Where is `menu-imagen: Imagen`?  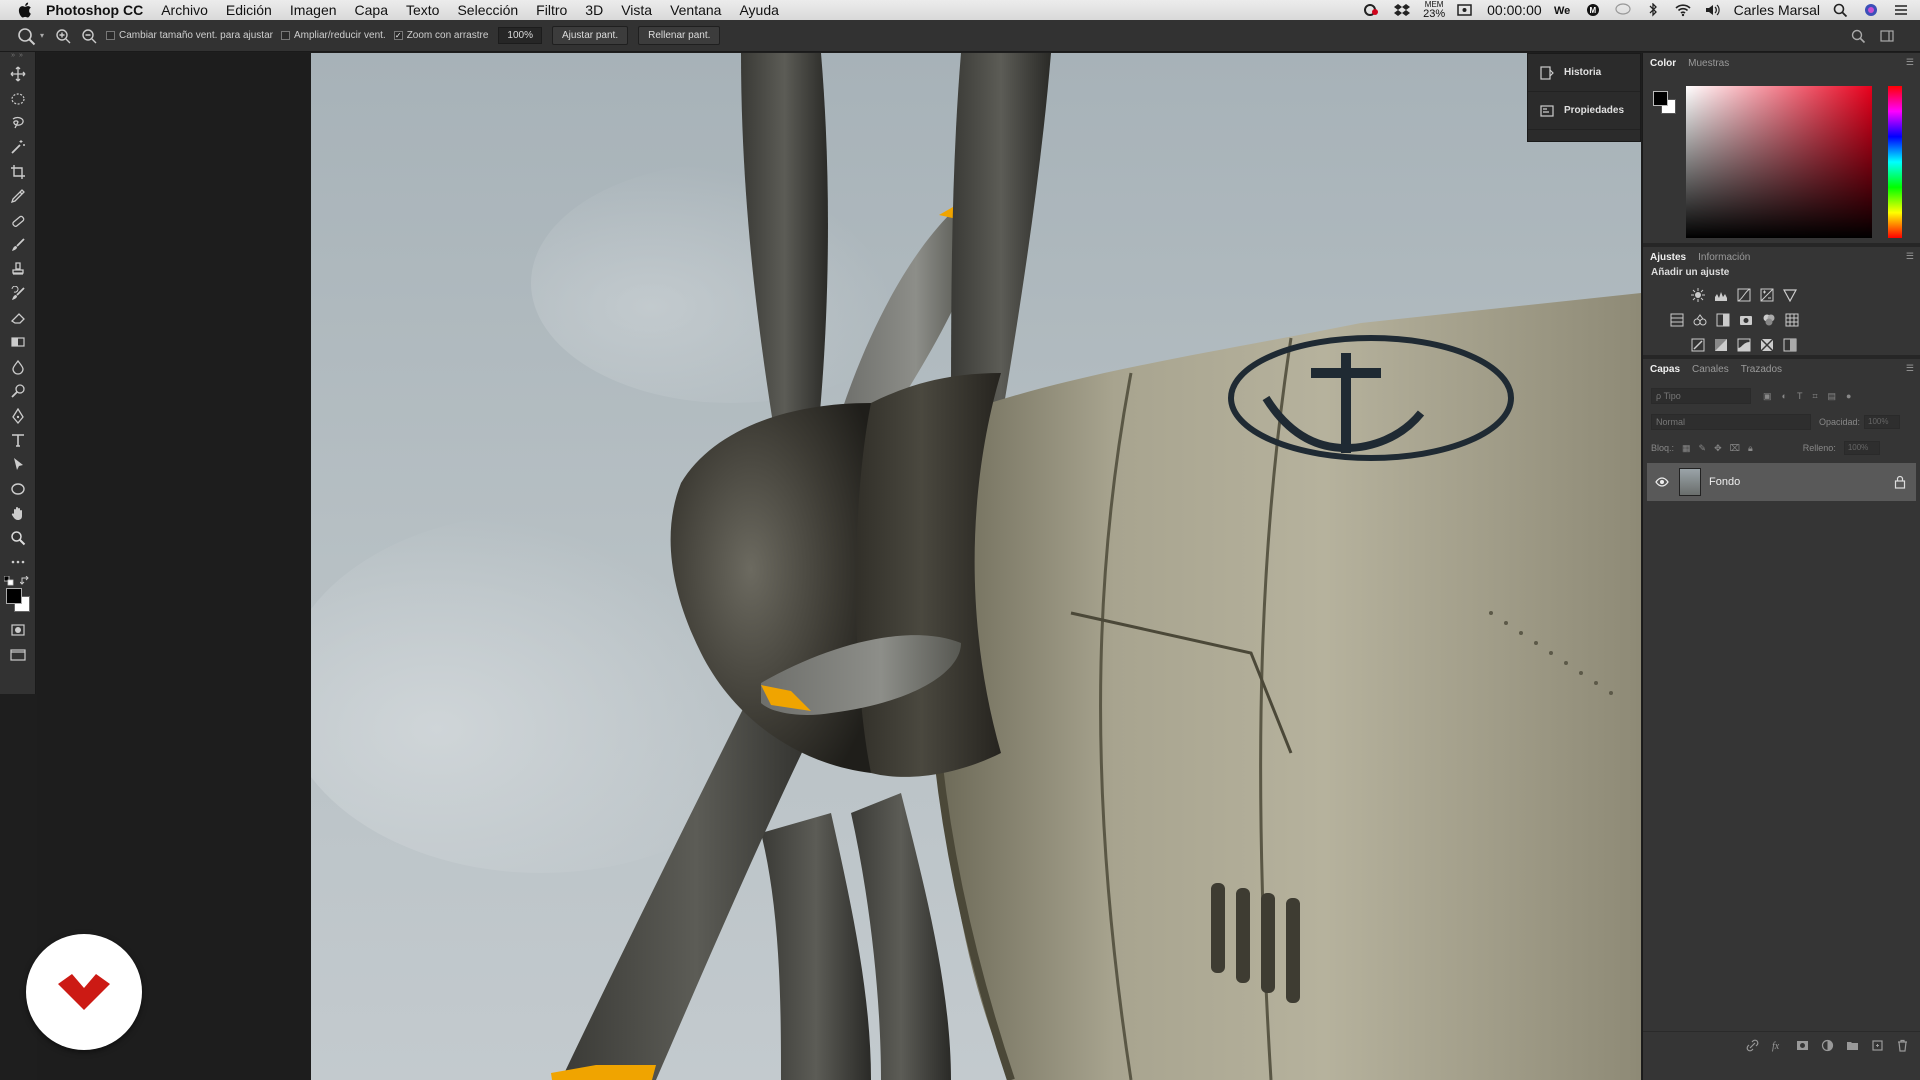 menu-imagen: Imagen is located at coordinates (313, 10).